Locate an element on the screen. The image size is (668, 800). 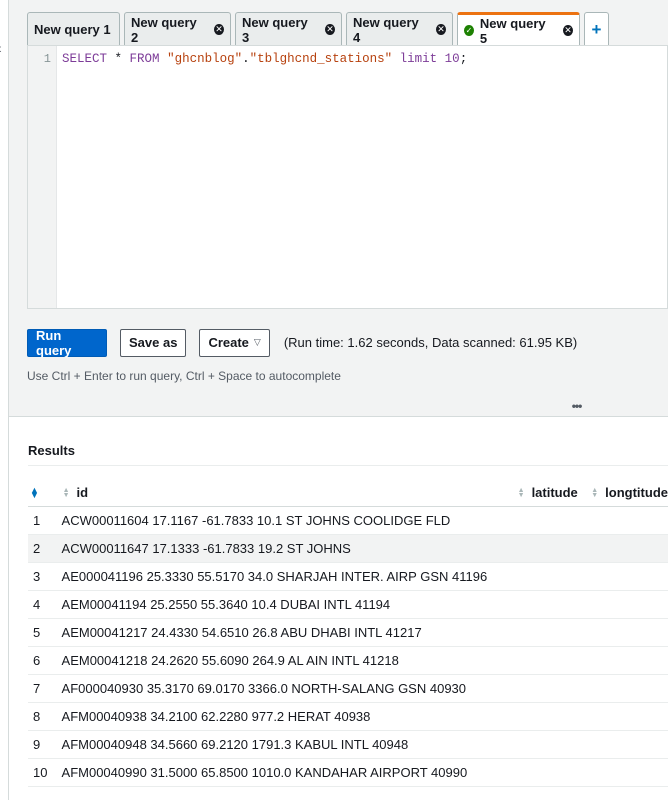
tab-new-query-5: ✓ New query 5 ✕ is located at coordinates (518, 29).